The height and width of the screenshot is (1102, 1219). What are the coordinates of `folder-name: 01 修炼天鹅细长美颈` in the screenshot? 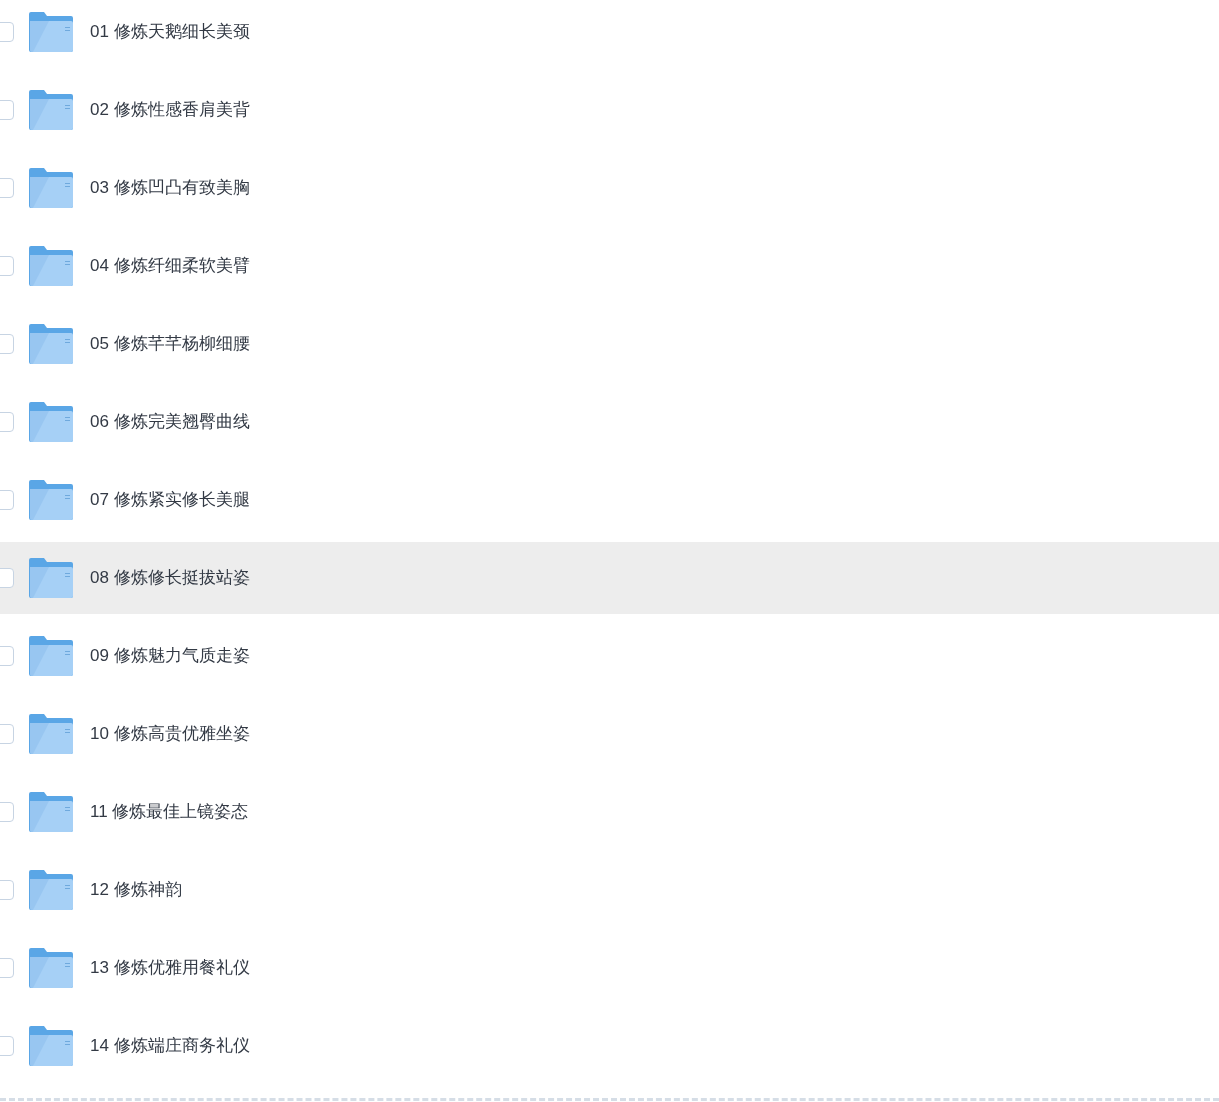 It's located at (170, 32).